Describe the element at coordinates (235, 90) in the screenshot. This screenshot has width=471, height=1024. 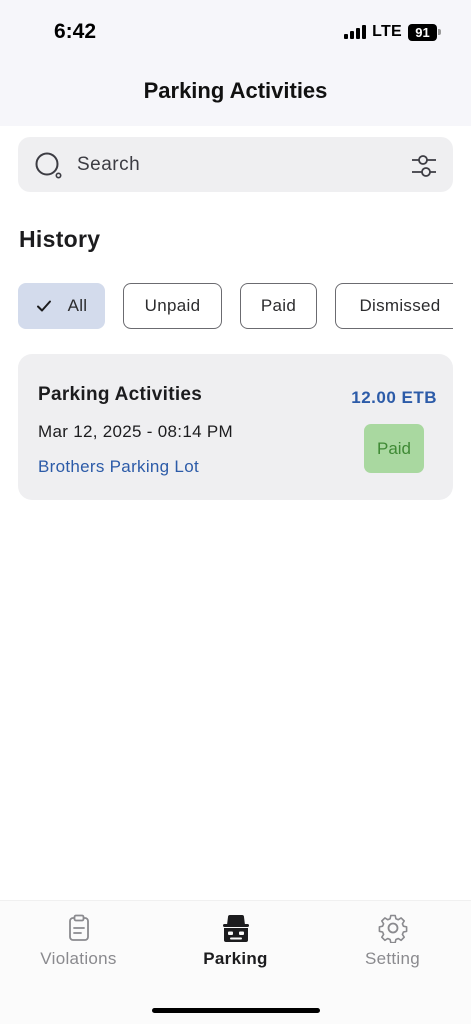
I see `page-title: Parking Activities` at that location.